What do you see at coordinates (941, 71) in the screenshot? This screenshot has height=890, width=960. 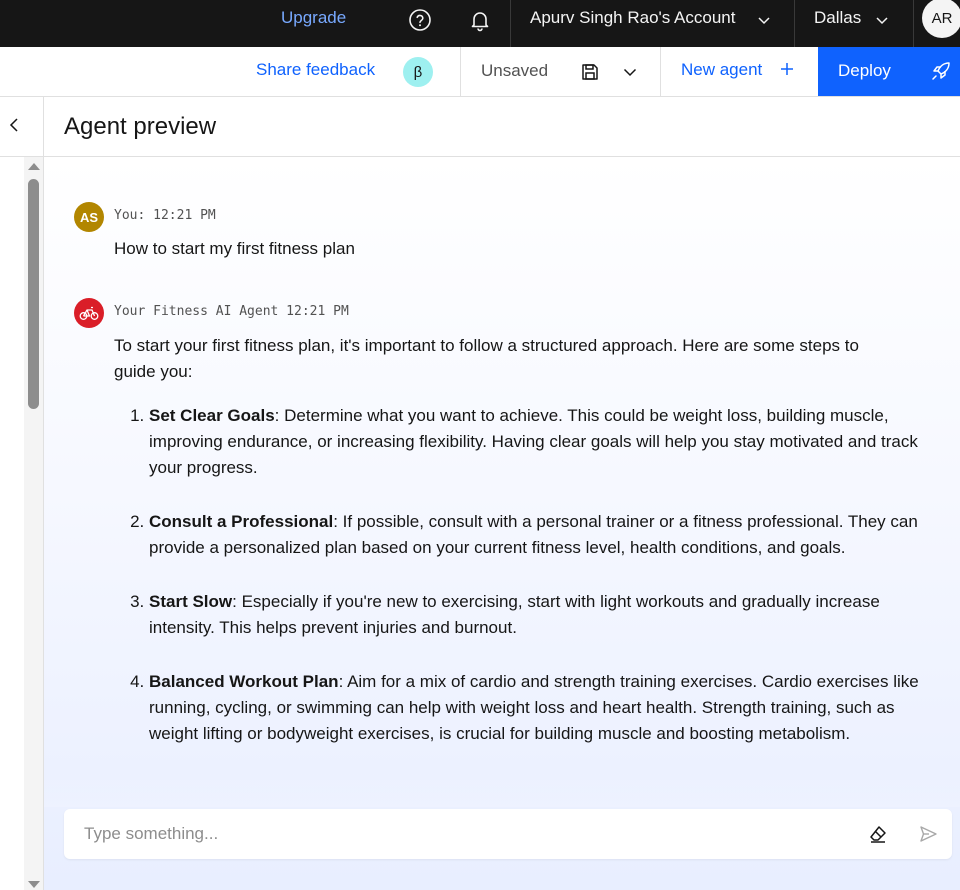 I see `rocket-icon` at bounding box center [941, 71].